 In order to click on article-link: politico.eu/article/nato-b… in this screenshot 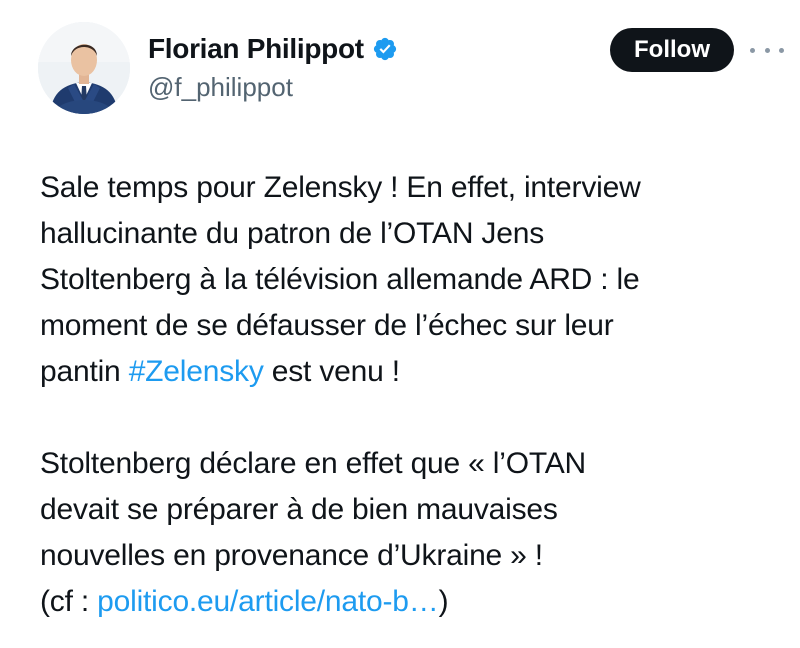, I will do `click(268, 601)`.